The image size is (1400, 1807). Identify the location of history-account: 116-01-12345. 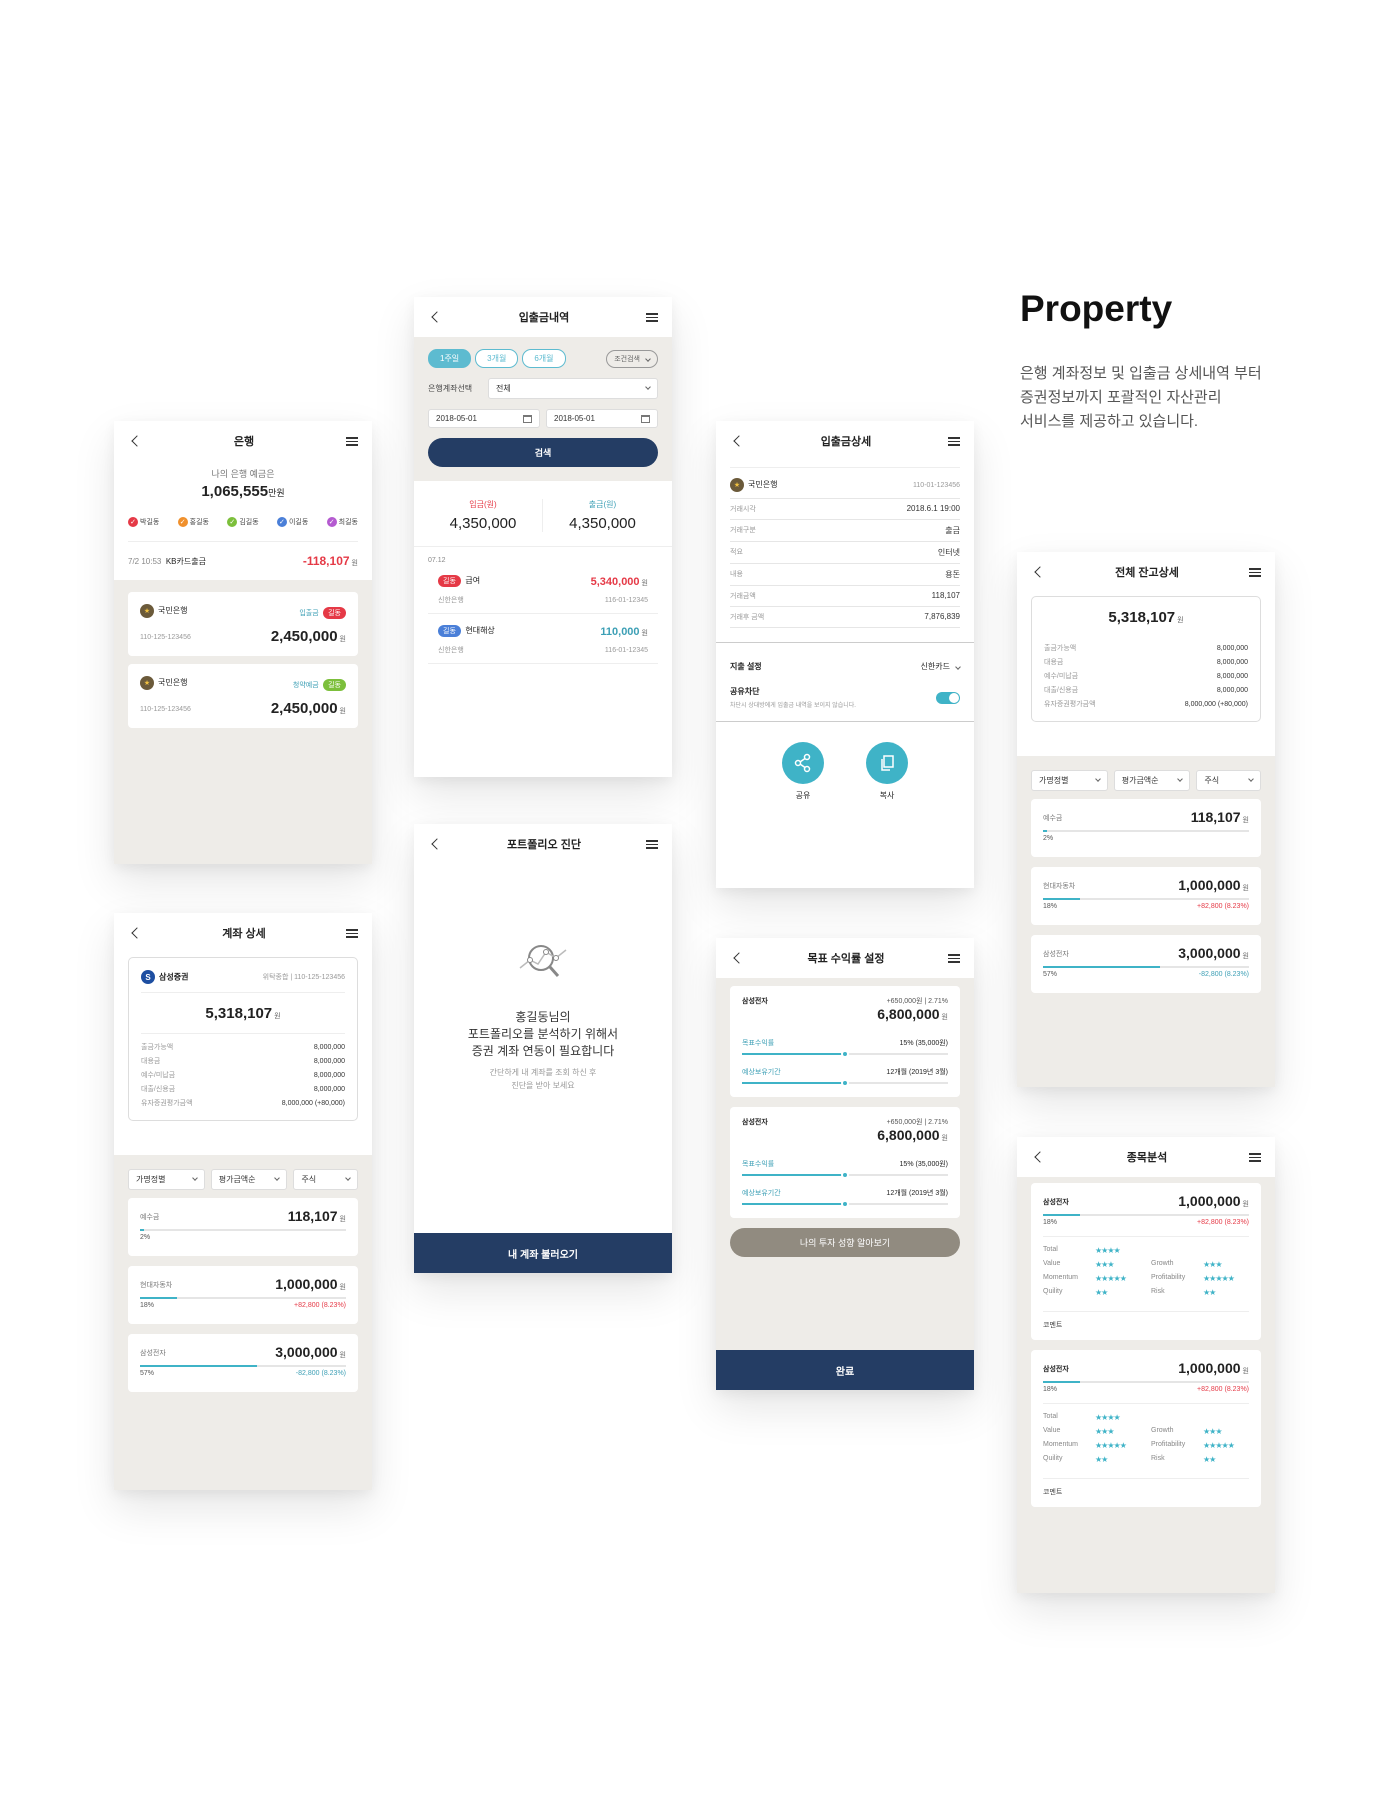
(626, 650).